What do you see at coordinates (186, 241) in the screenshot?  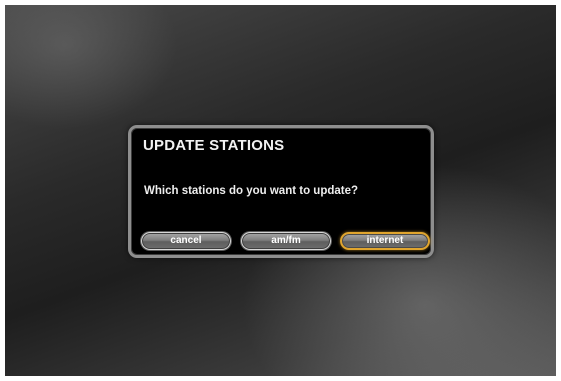 I see `cancel-button: cancel` at bounding box center [186, 241].